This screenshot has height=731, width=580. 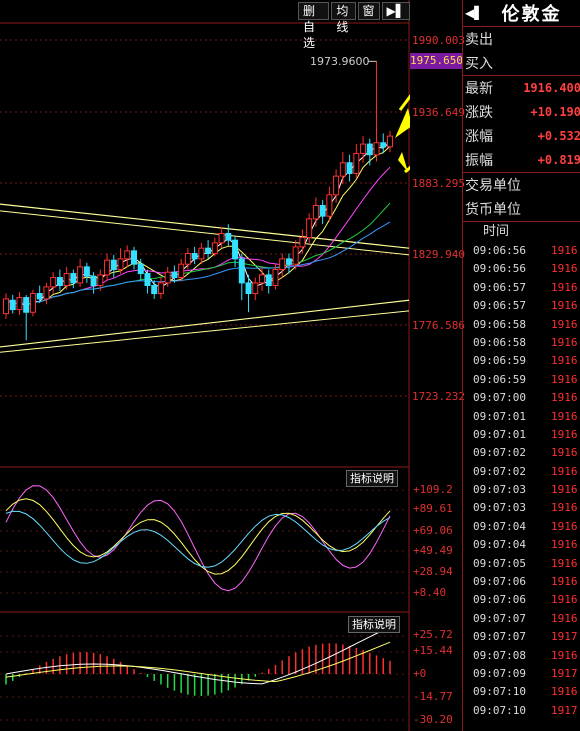 I want to click on sub2-indicator-help-button: 指标说明, so click(x=374, y=624).